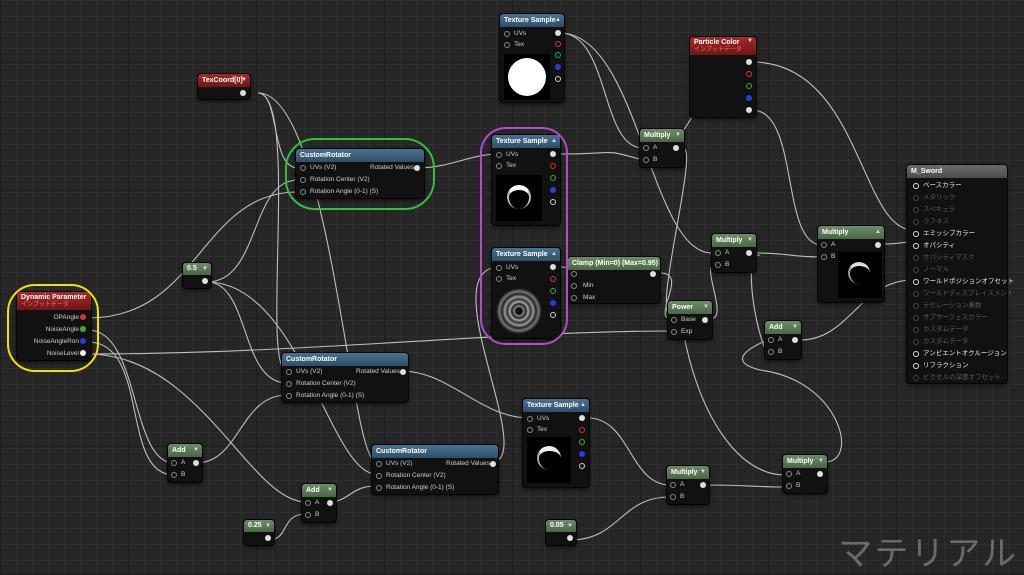 Image resolution: width=1024 pixels, height=575 pixels. Describe the element at coordinates (561, 526) in the screenshot. I see `node-header: 0.05 ▼` at that location.